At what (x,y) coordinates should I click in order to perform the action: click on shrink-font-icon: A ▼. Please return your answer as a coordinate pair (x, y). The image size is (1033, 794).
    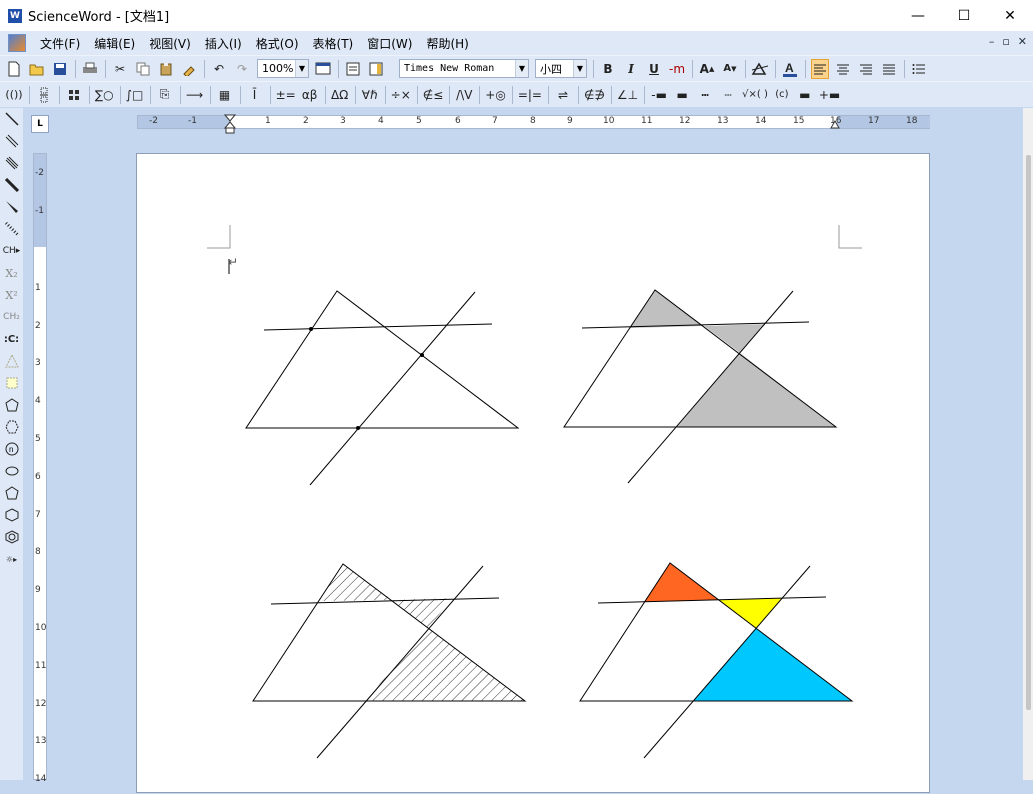
    Looking at the image, I should click on (730, 69).